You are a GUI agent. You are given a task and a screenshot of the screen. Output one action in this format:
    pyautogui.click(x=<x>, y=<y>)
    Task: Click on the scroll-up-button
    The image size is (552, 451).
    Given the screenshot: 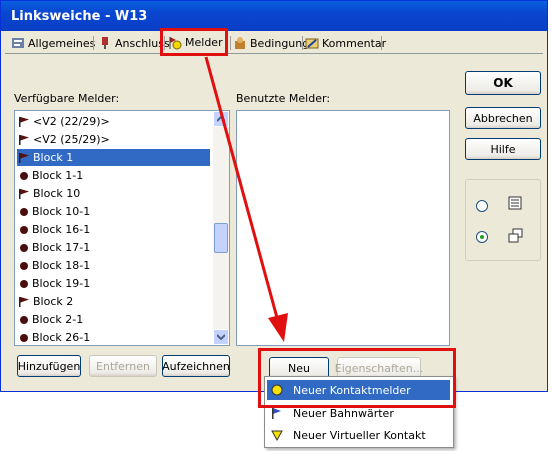 What is the action you would take?
    pyautogui.click(x=221, y=119)
    